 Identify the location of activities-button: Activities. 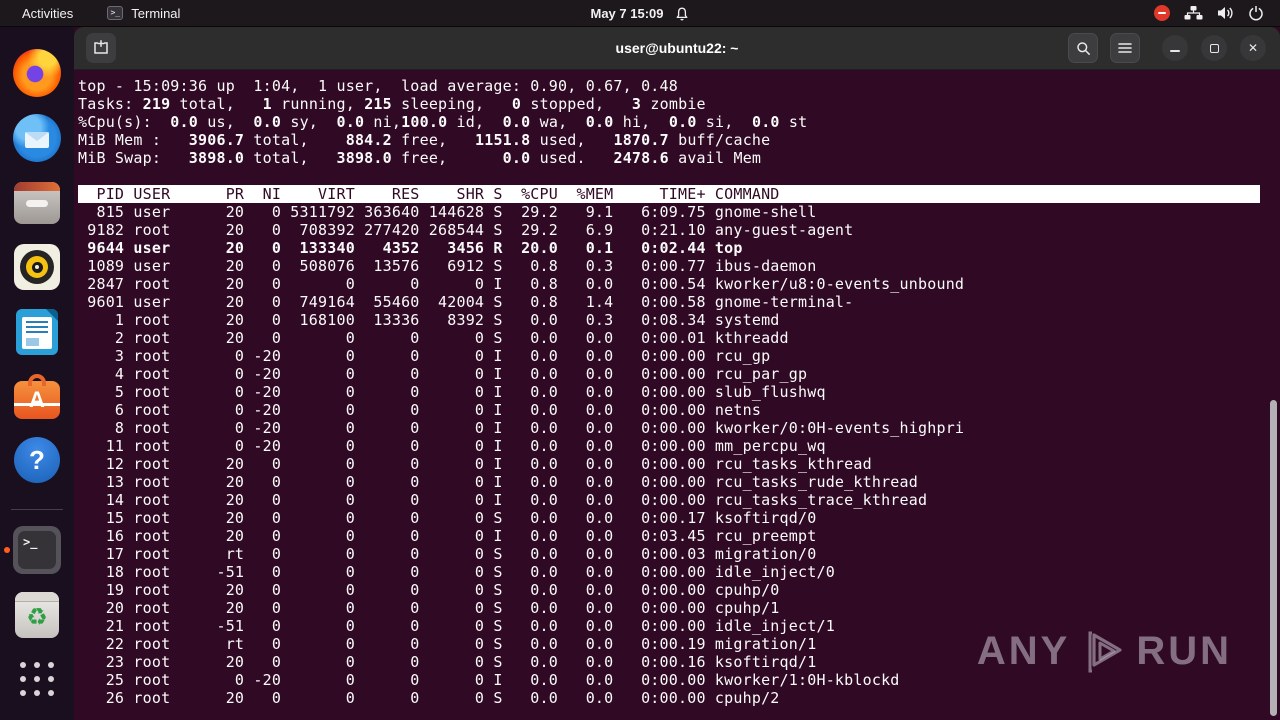
(47, 13).